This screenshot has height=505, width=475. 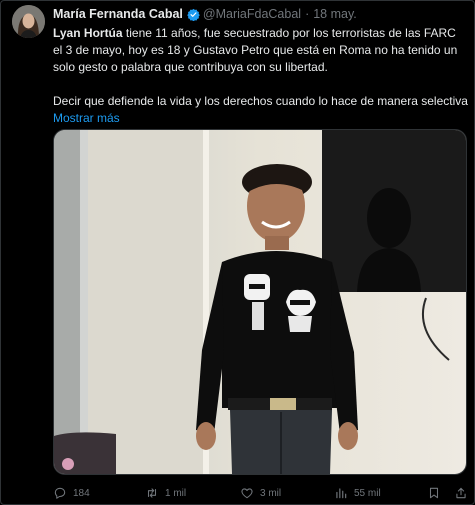 I want to click on reply-button: 184, so click(x=71, y=493).